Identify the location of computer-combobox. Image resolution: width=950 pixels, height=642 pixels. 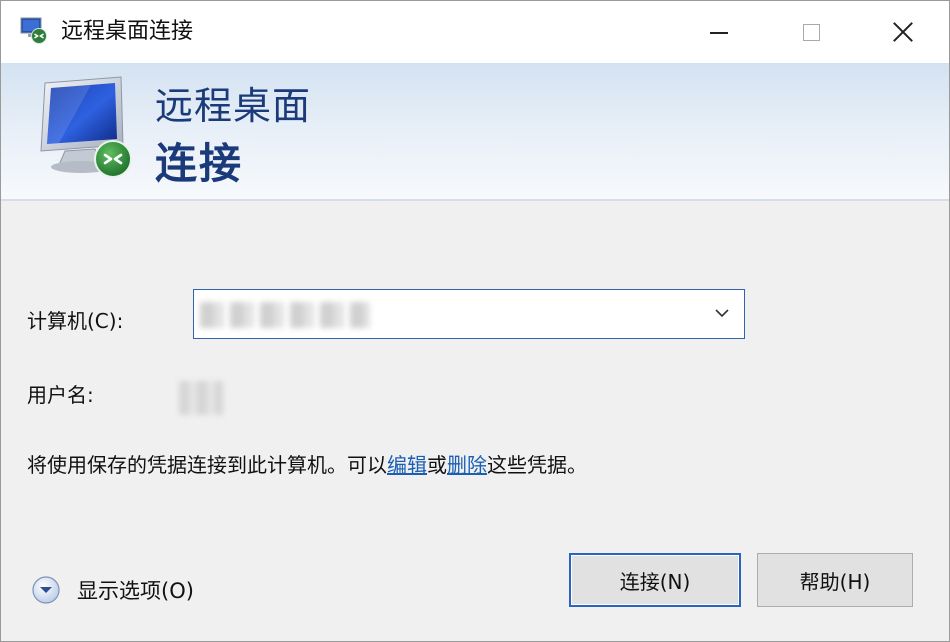
(469, 314).